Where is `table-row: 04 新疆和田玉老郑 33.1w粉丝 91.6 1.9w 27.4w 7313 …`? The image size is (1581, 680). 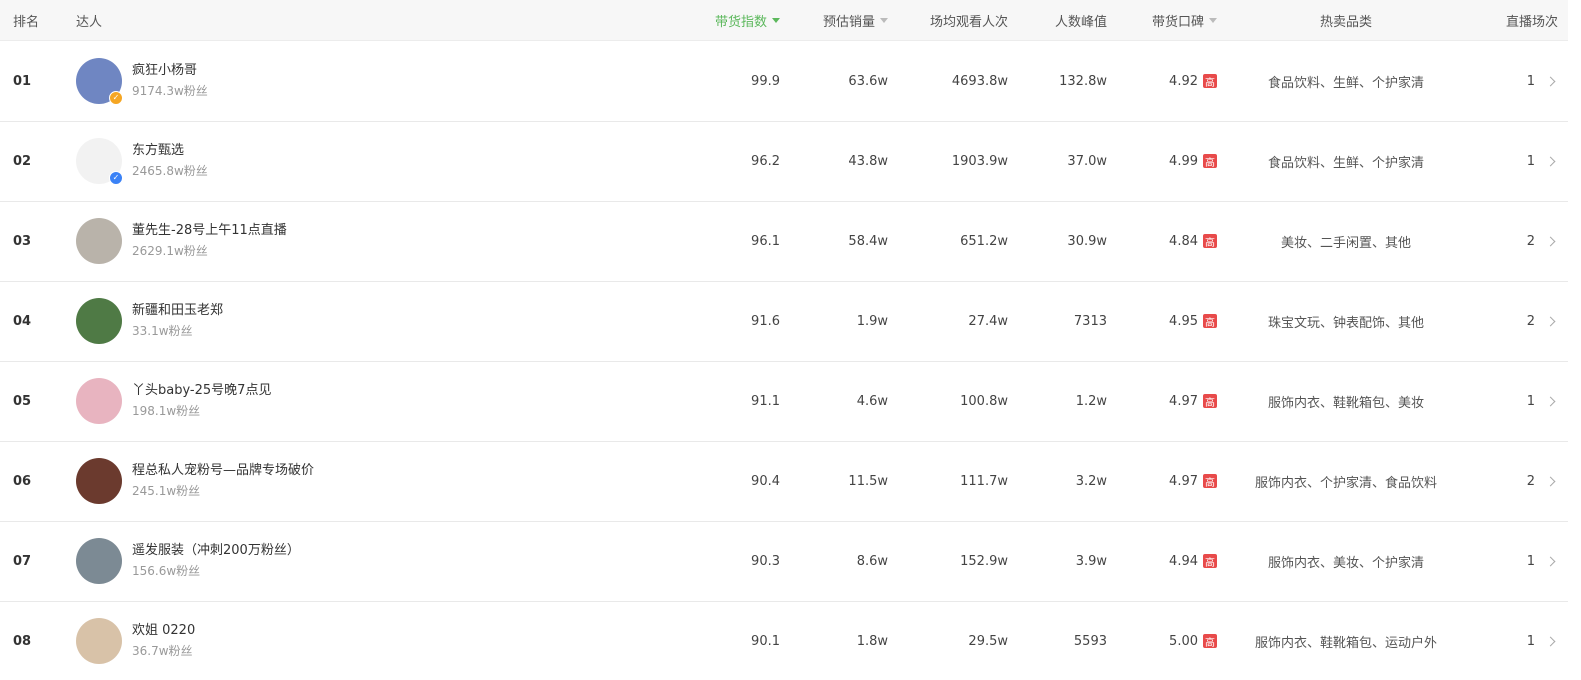
table-row: 04 新疆和田玉老郑 33.1w粉丝 91.6 1.9w 27.4w 7313 … is located at coordinates (784, 321).